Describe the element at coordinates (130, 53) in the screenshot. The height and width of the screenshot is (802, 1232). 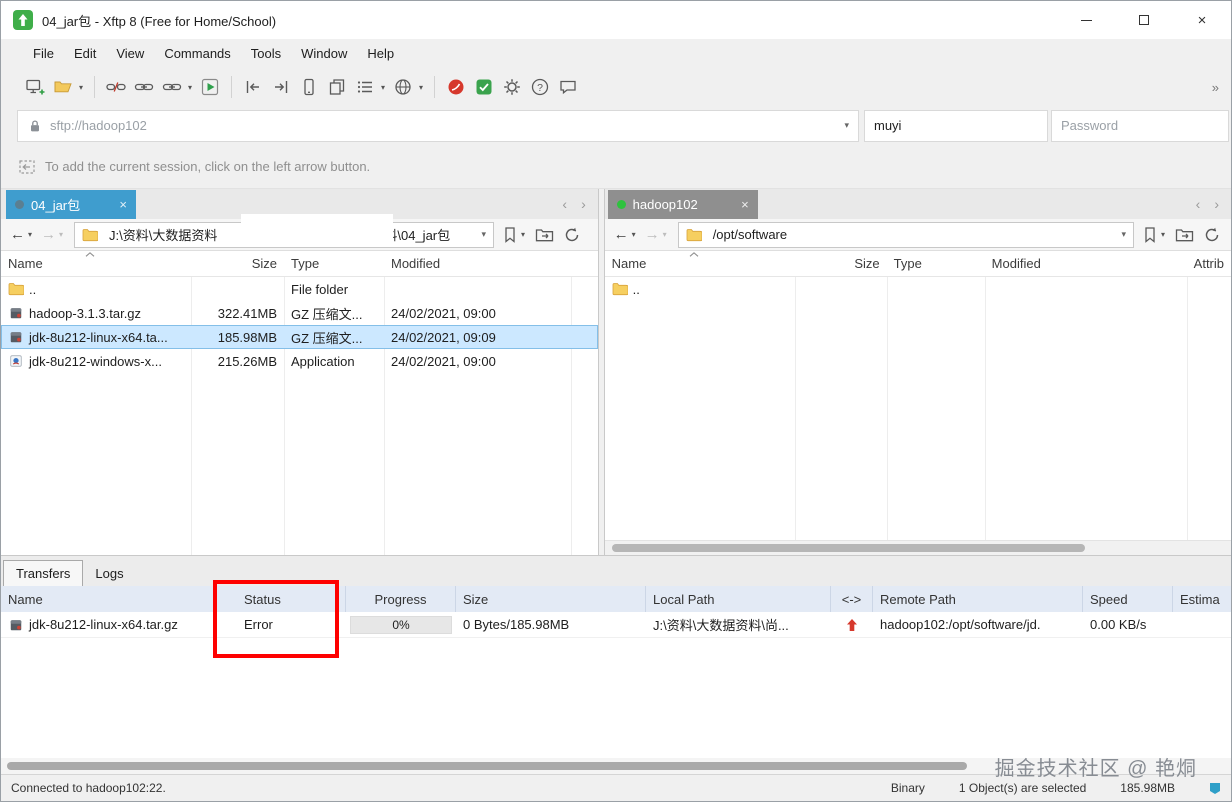
I see `menu-view: View` at that location.